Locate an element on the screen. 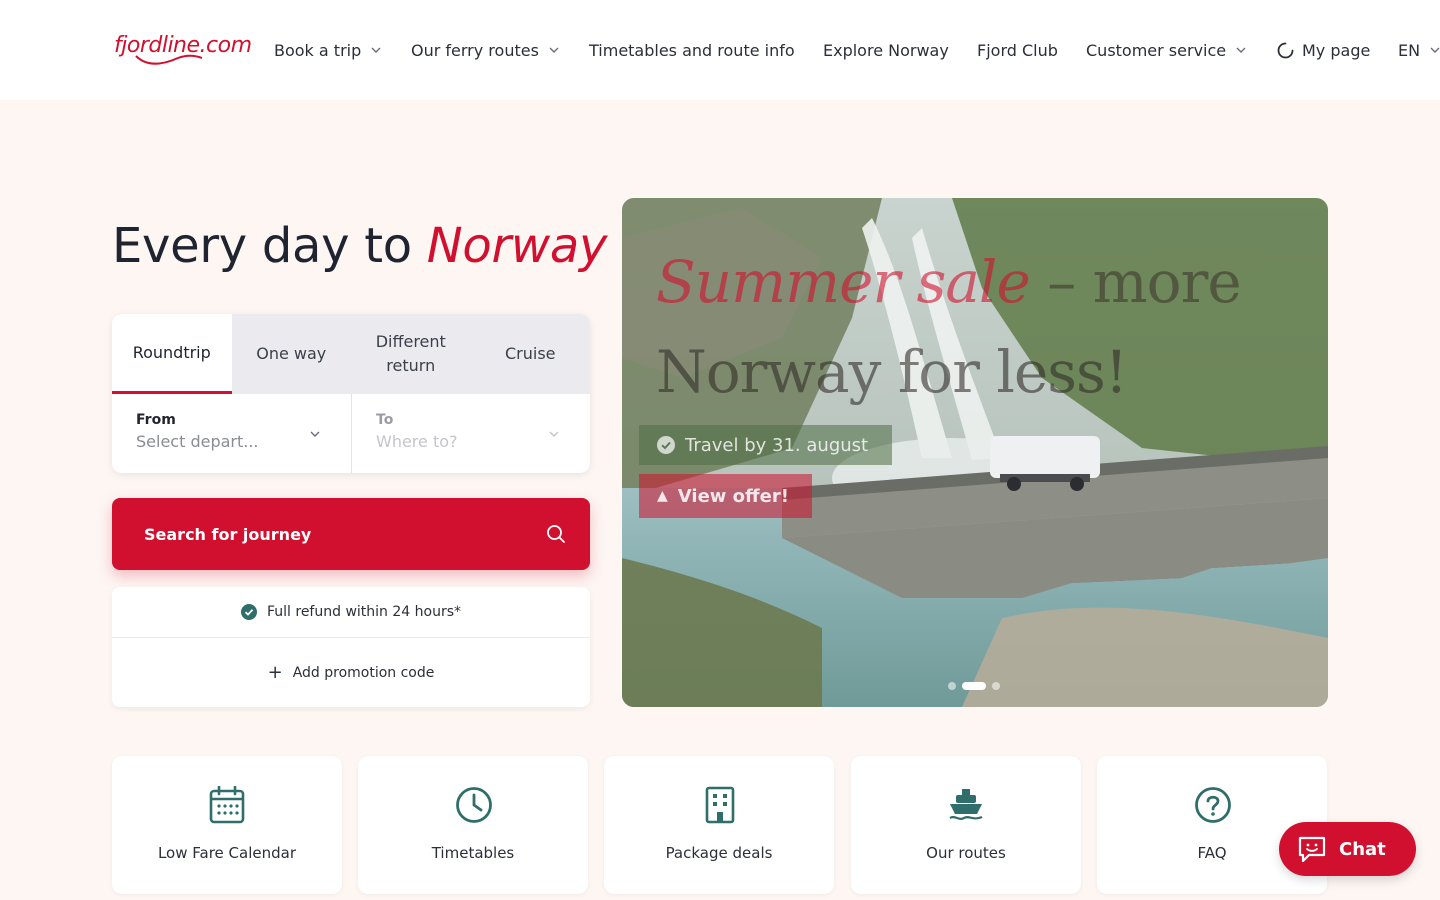 Image resolution: width=1440 pixels, height=900 pixels. quick-link-our-routes: Our routes is located at coordinates (966, 825).